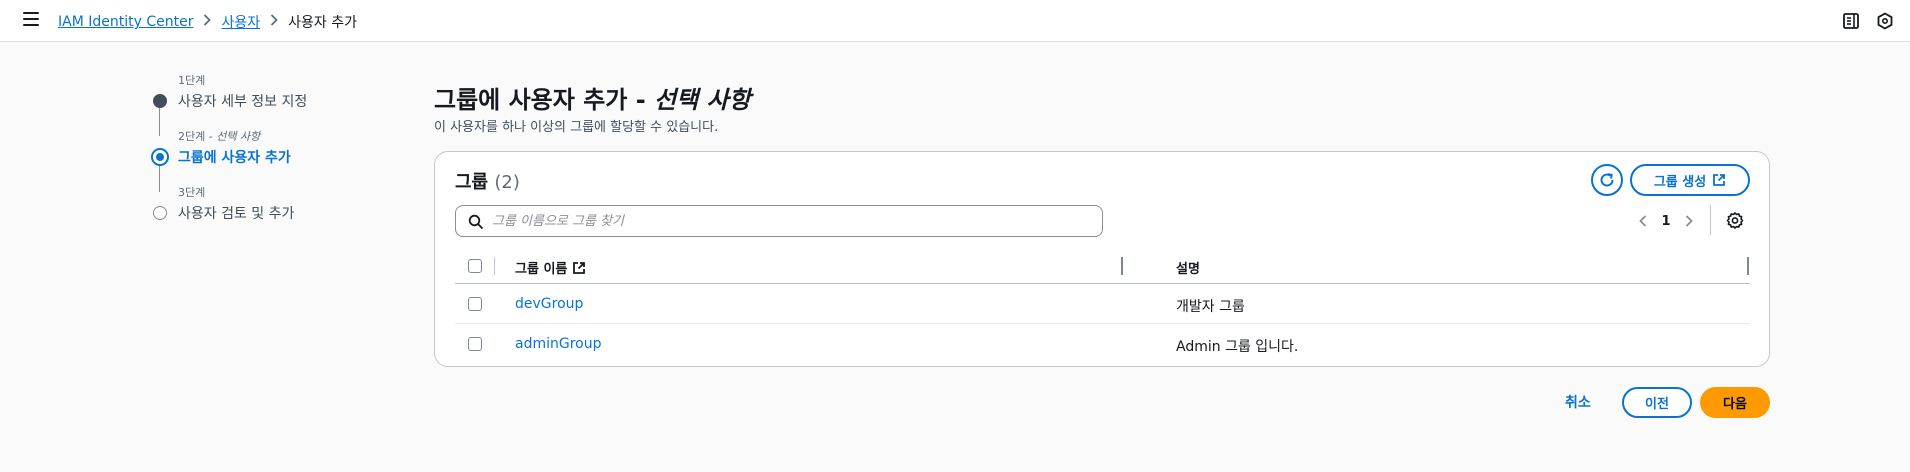  I want to click on refresh-icon, so click(1607, 180).